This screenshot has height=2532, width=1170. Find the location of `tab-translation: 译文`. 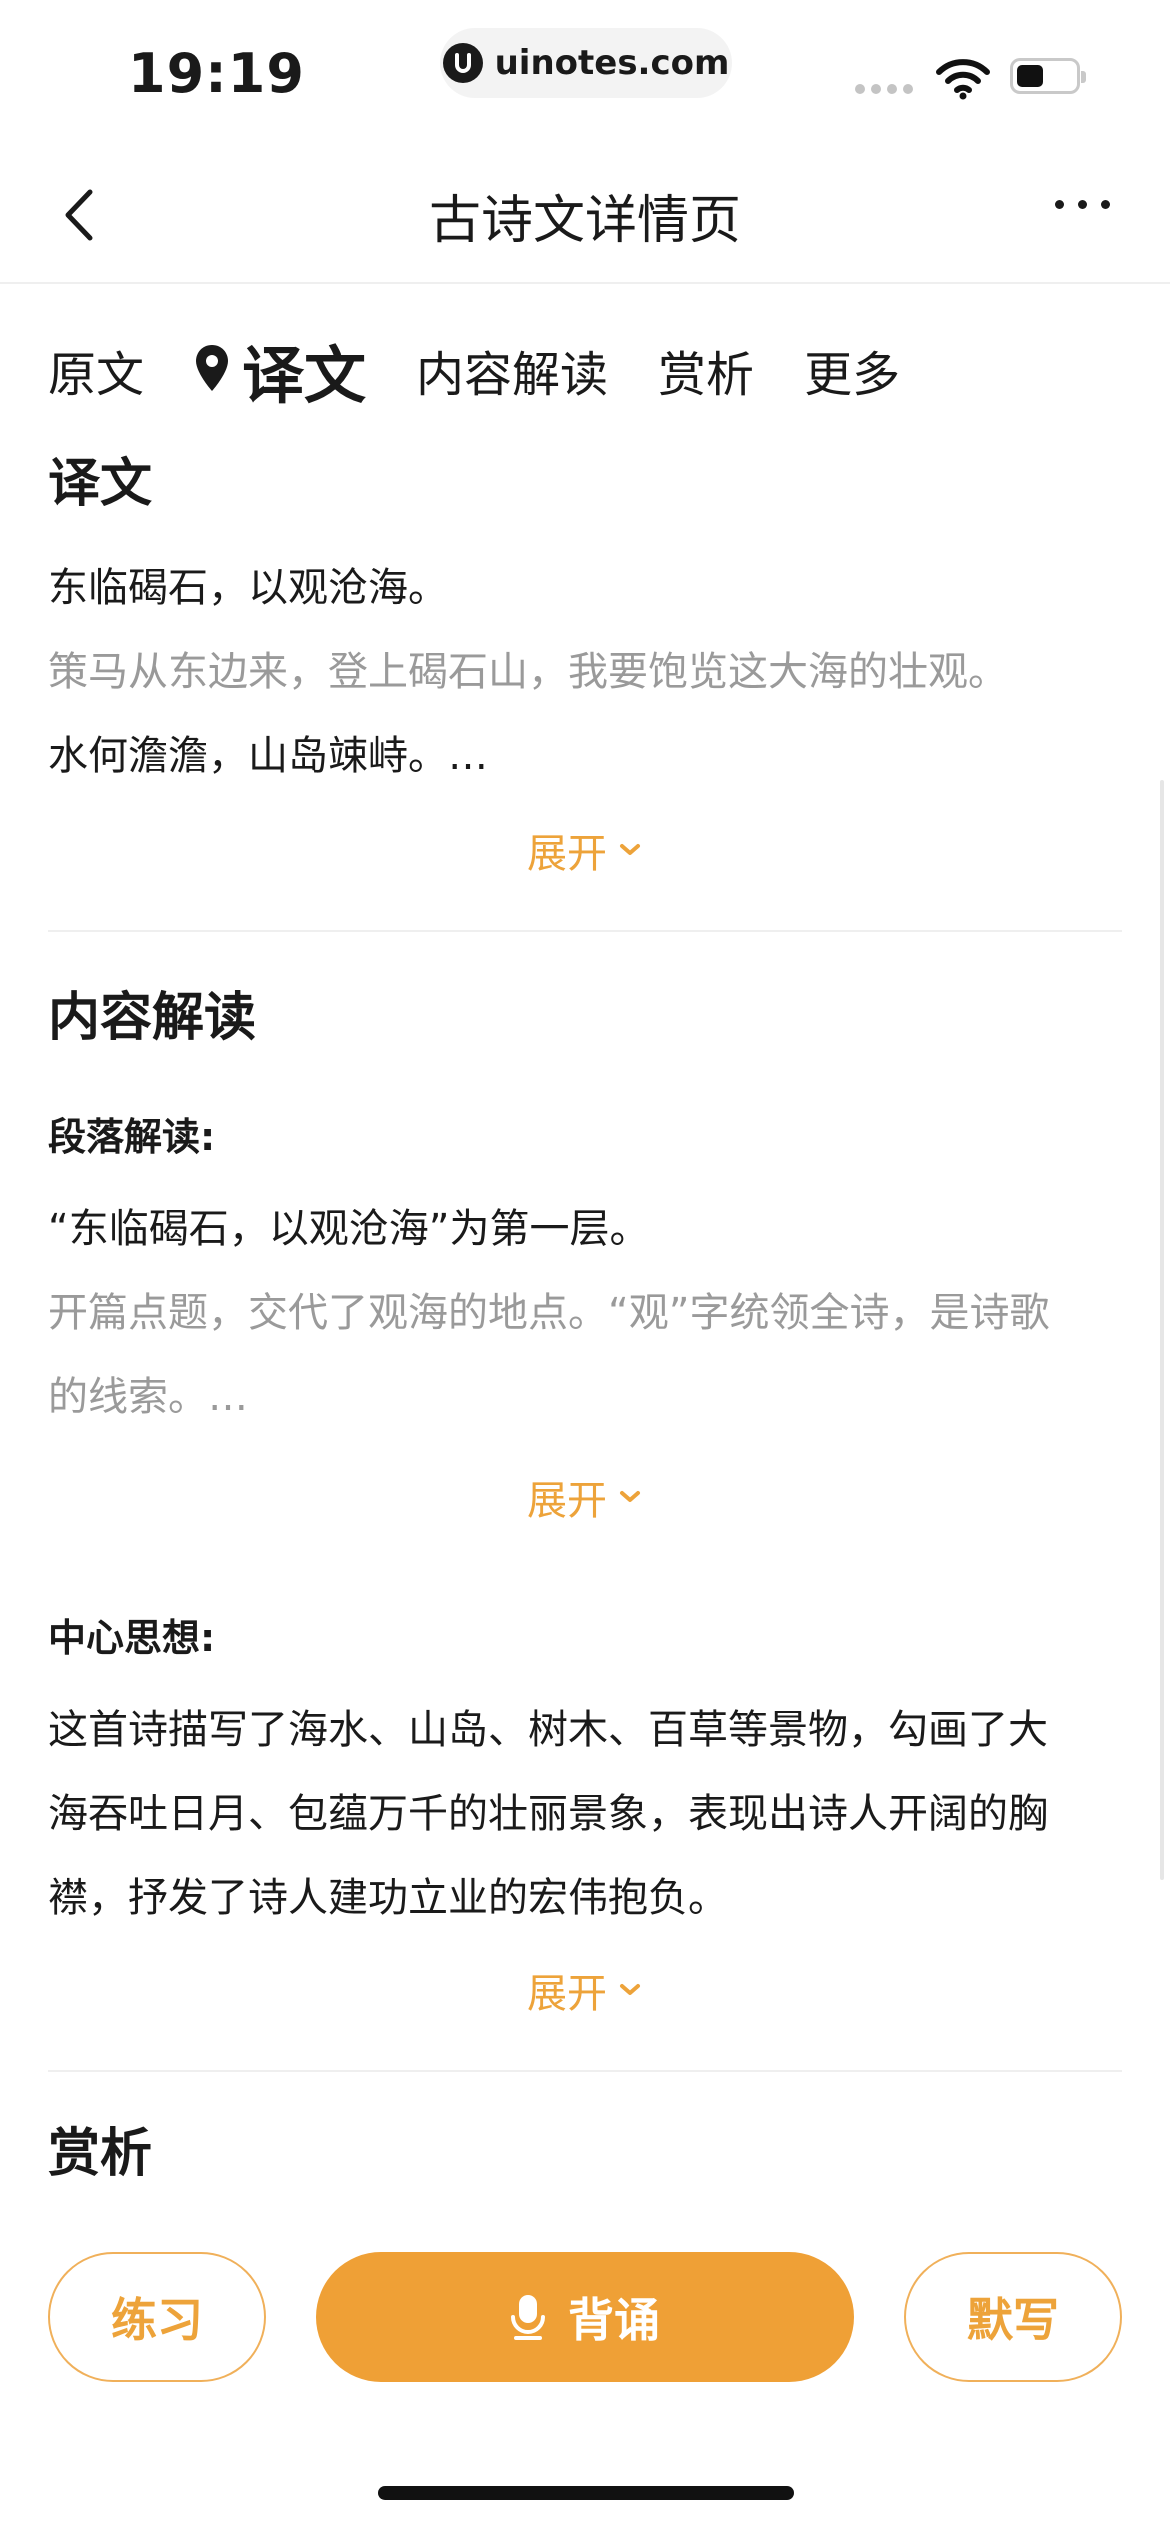

tab-translation: 译文 is located at coordinates (280, 370).